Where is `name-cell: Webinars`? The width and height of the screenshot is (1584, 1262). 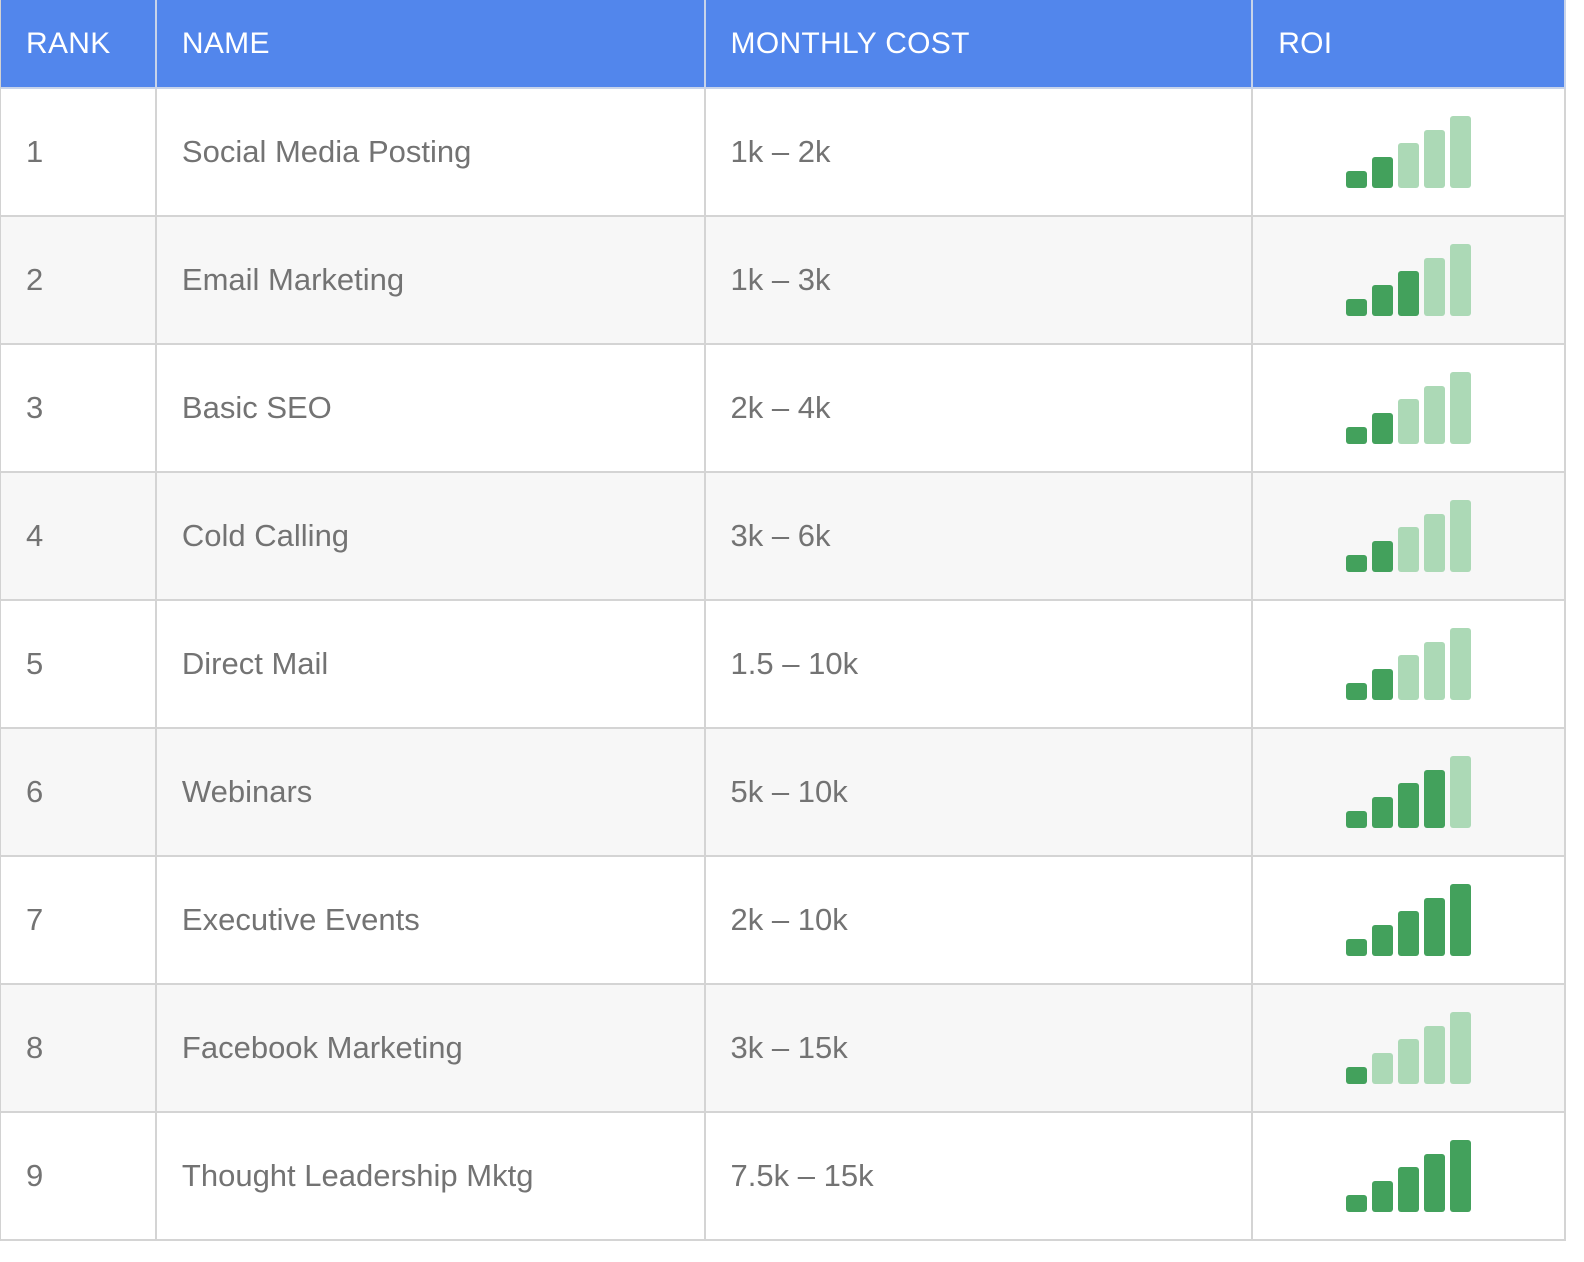
name-cell: Webinars is located at coordinates (431, 792).